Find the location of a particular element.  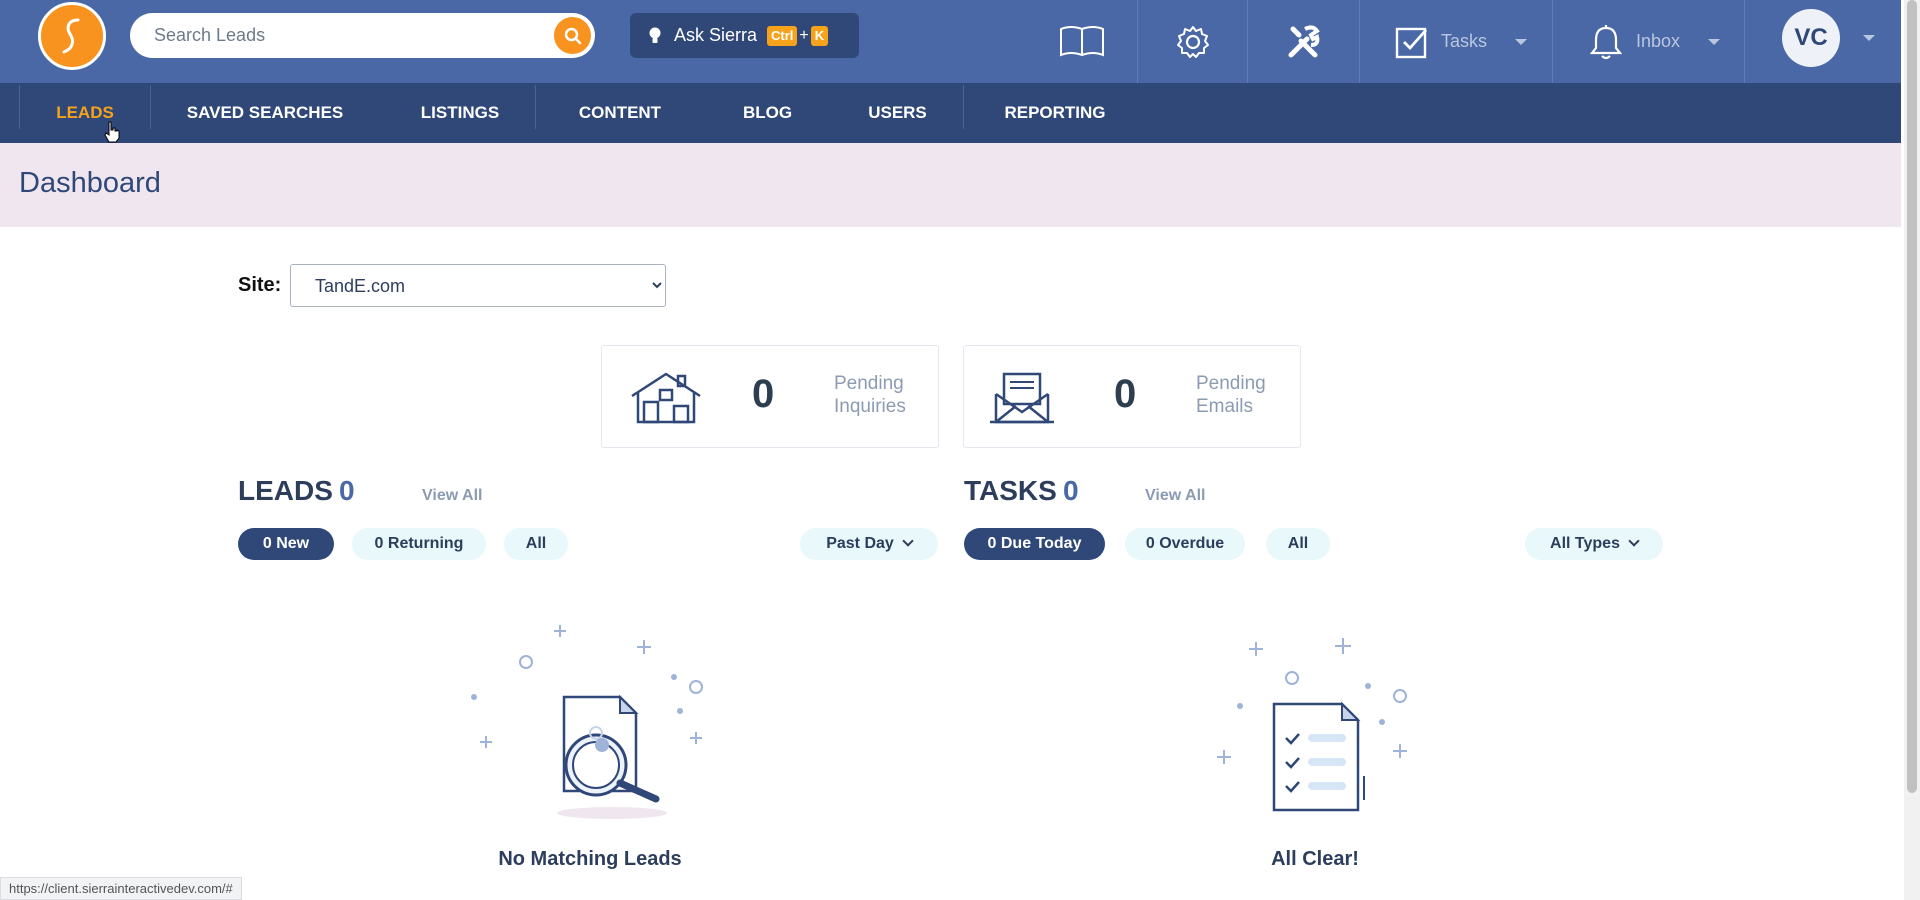

shortcut-key-ctrl: Ctrl is located at coordinates (782, 35).